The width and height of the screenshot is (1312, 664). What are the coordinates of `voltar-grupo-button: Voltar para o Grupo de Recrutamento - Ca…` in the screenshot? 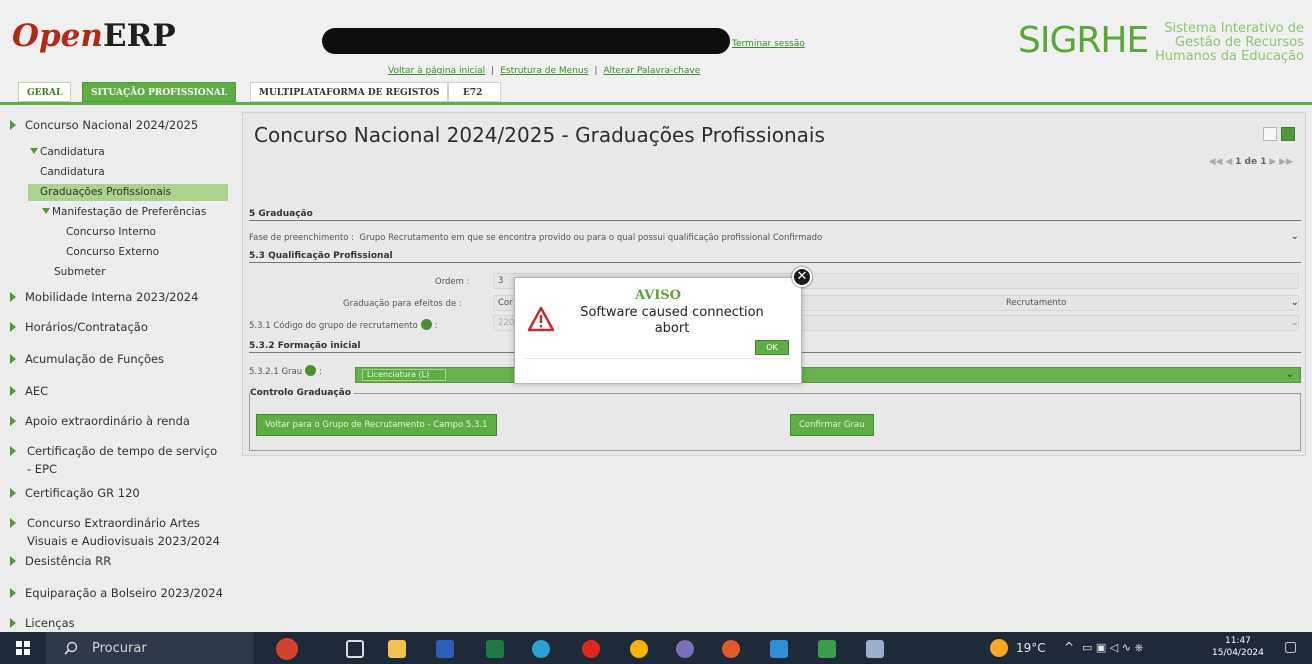 It's located at (376, 425).